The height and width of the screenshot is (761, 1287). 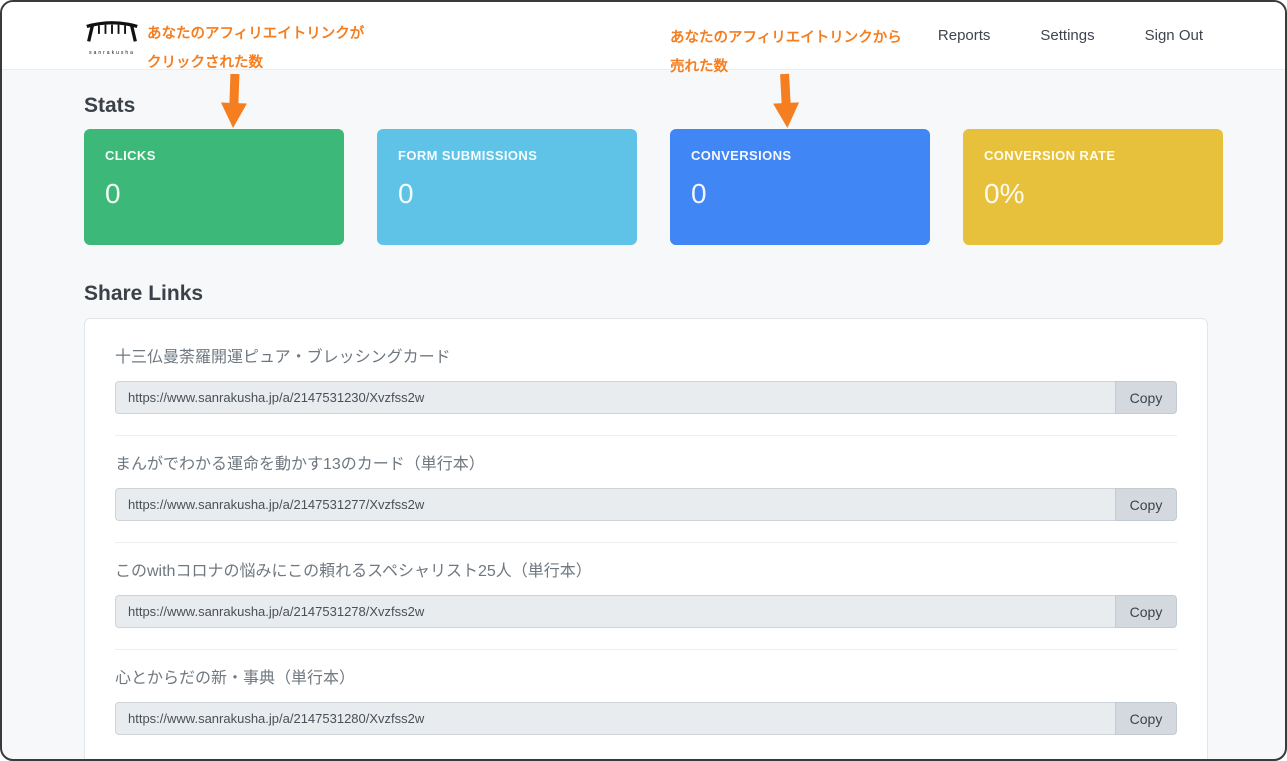 What do you see at coordinates (353, 571) in the screenshot?
I see `share-link-title: このwithコロナの悩みにこの頼れるスペシャリスト25人（単行本）` at bounding box center [353, 571].